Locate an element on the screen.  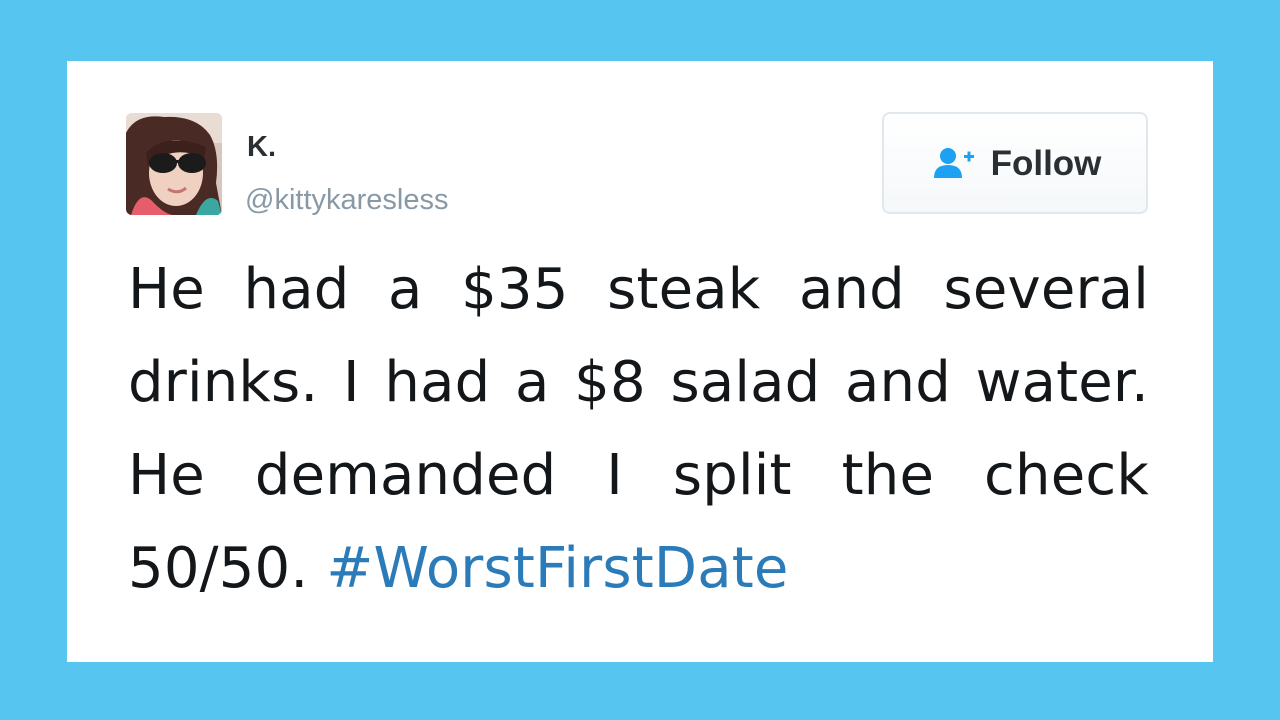
author-handle: @kittykaresless is located at coordinates (346, 200).